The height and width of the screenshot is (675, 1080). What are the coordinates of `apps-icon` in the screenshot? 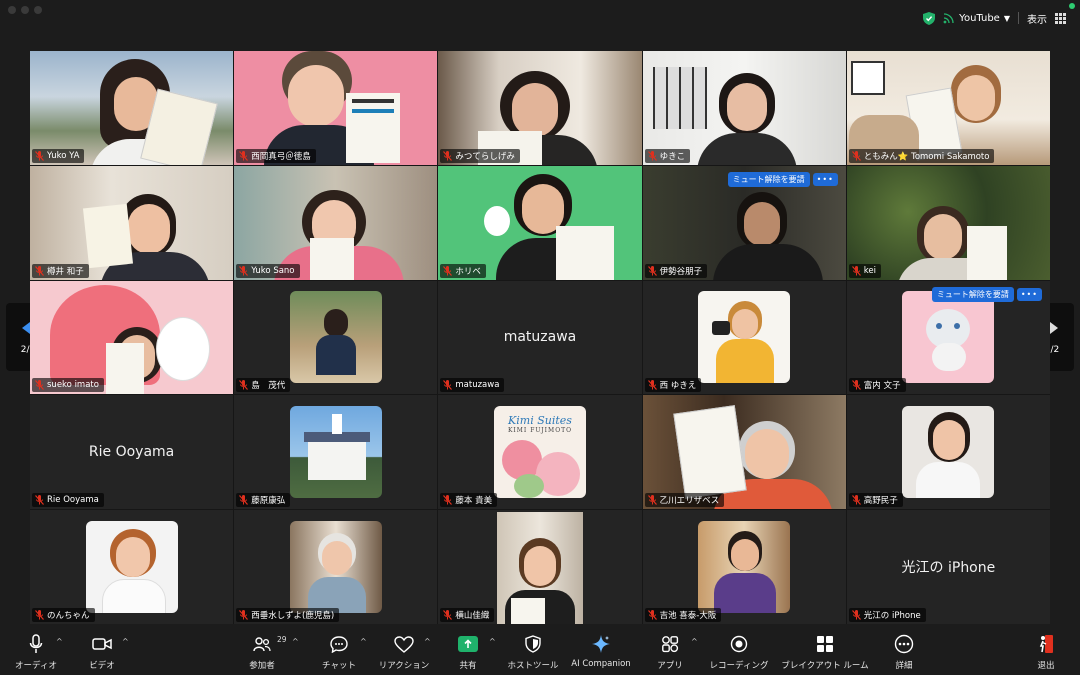 It's located at (670, 644).